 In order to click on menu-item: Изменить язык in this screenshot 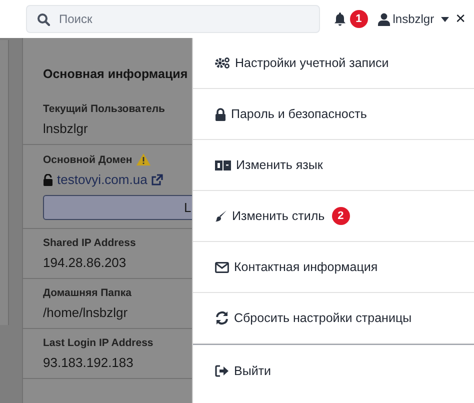, I will do `click(333, 165)`.